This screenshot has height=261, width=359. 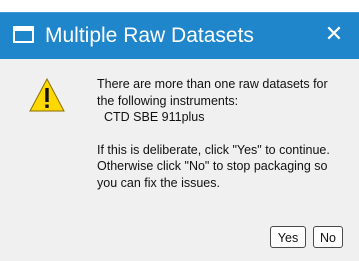 What do you see at coordinates (158, 182) in the screenshot?
I see `message-line: you can fix the issues.` at bounding box center [158, 182].